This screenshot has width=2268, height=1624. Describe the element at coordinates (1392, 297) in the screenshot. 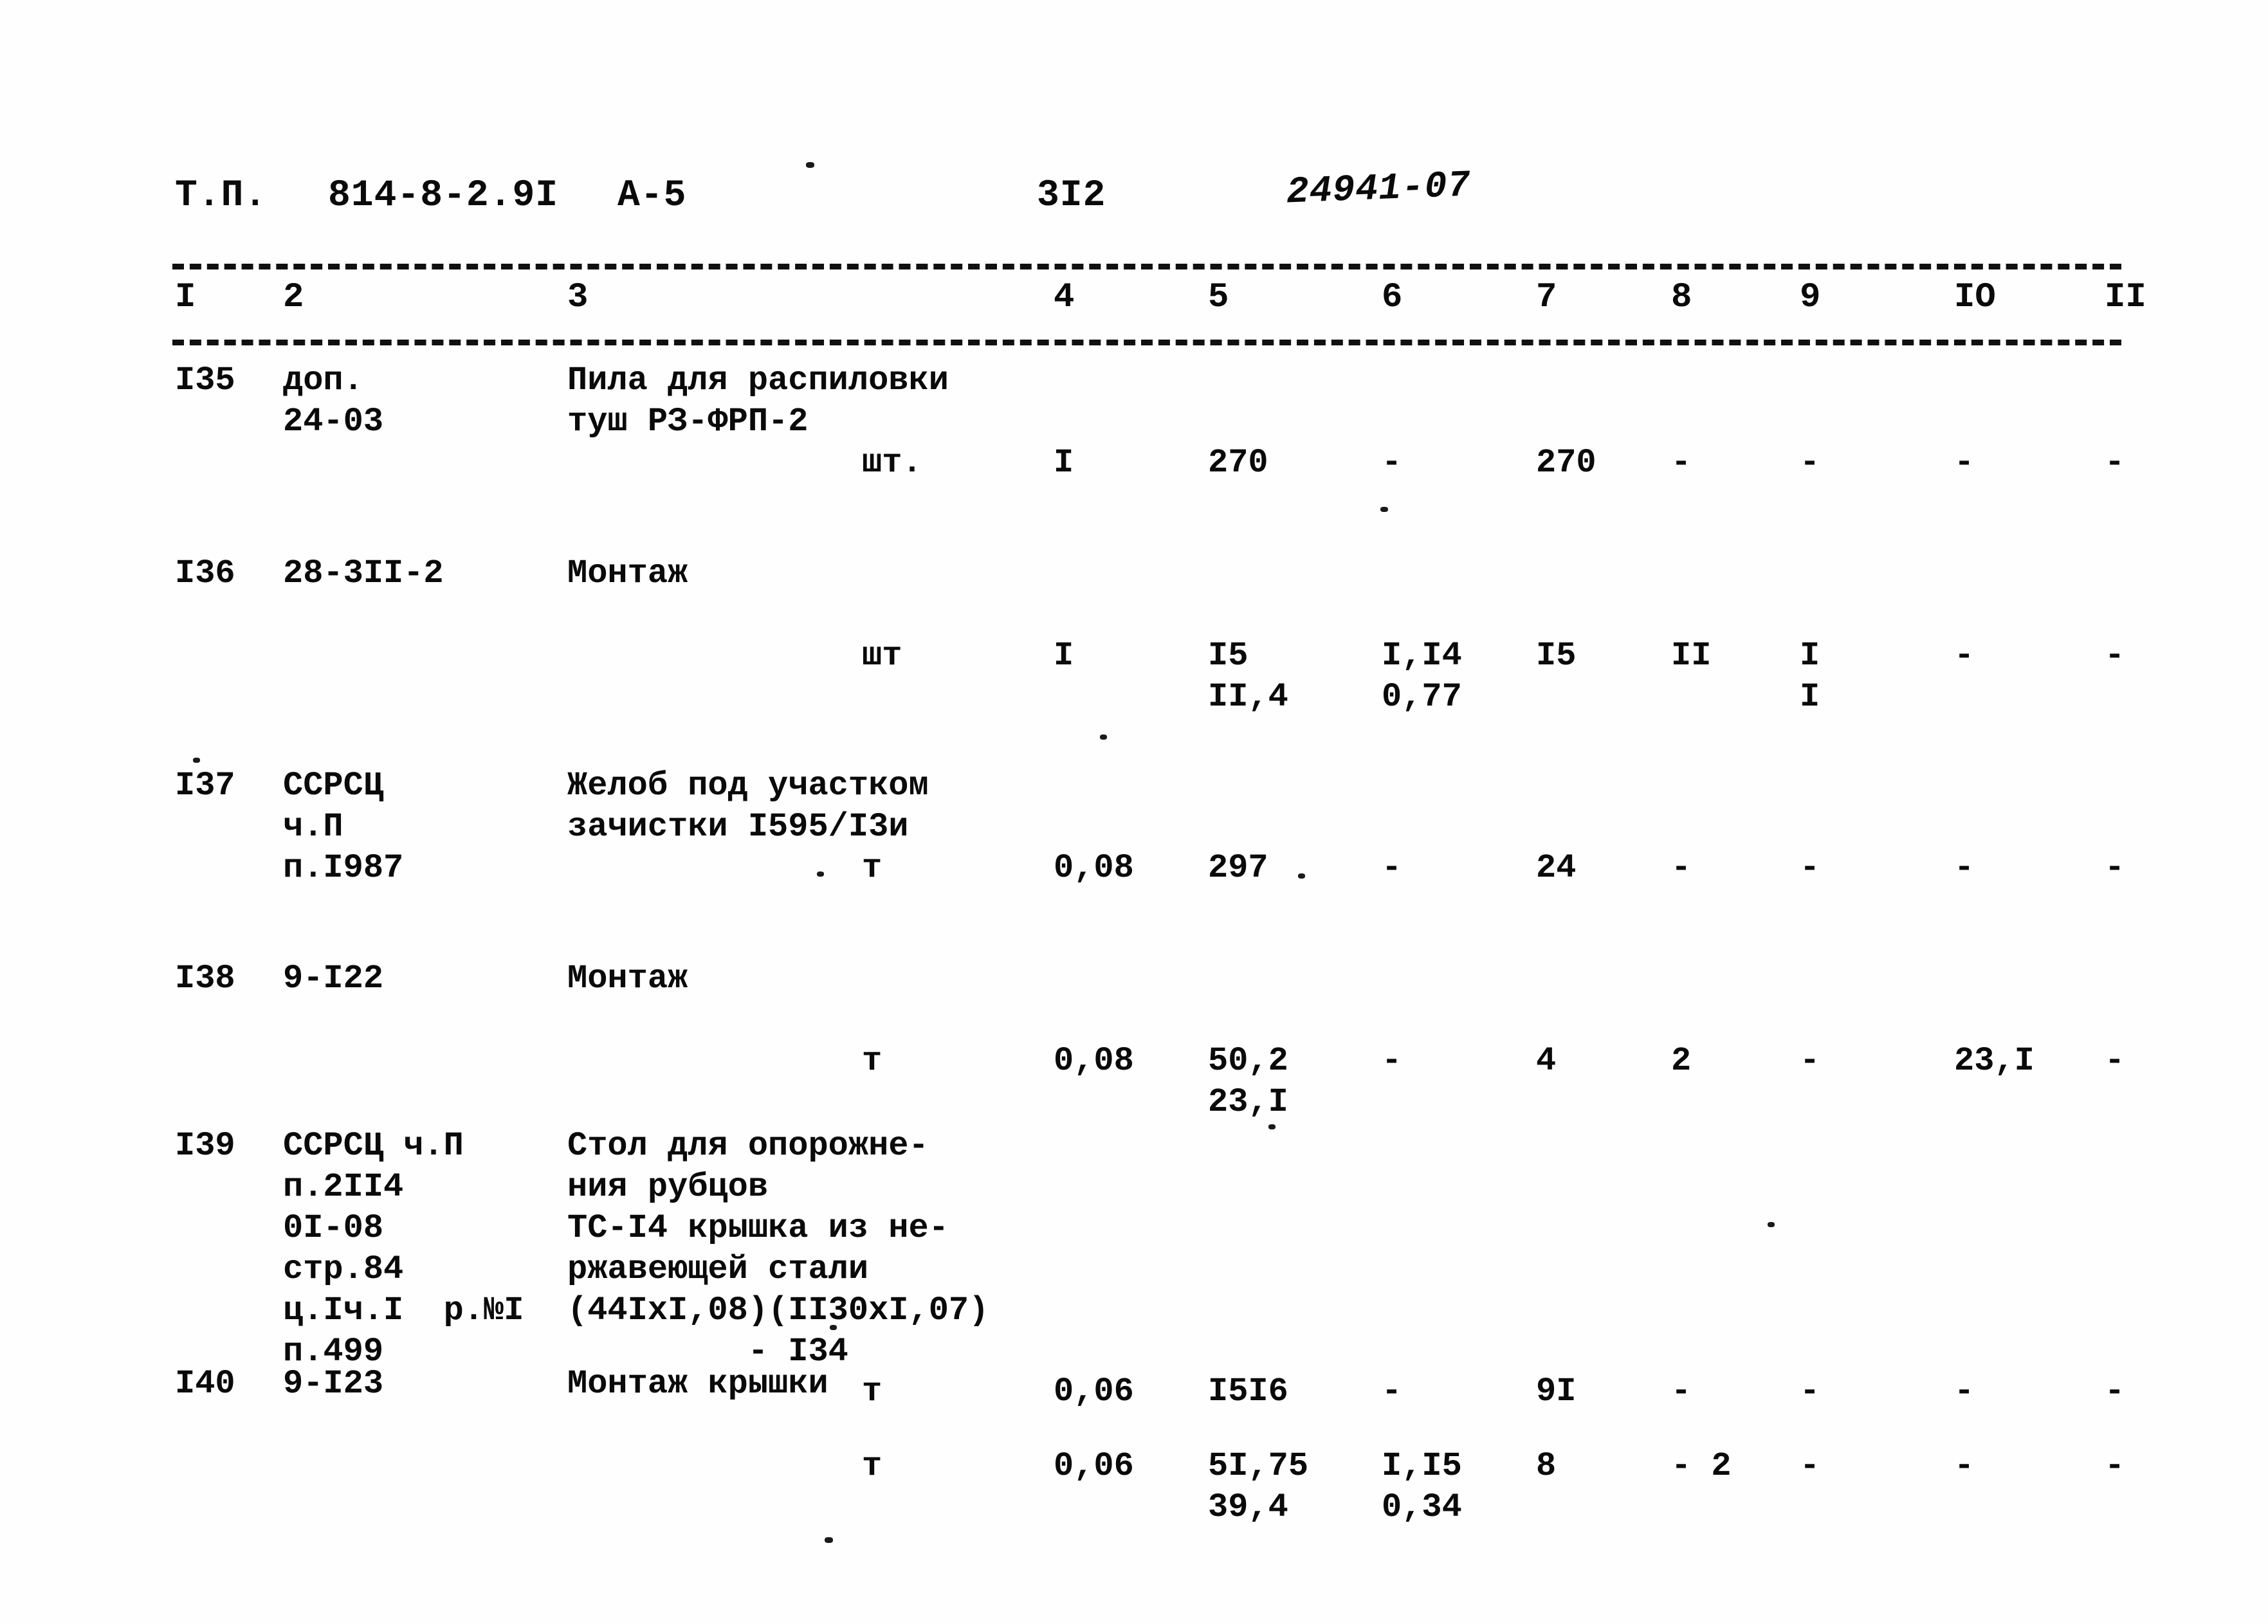

I see `column-header-6: 6` at that location.